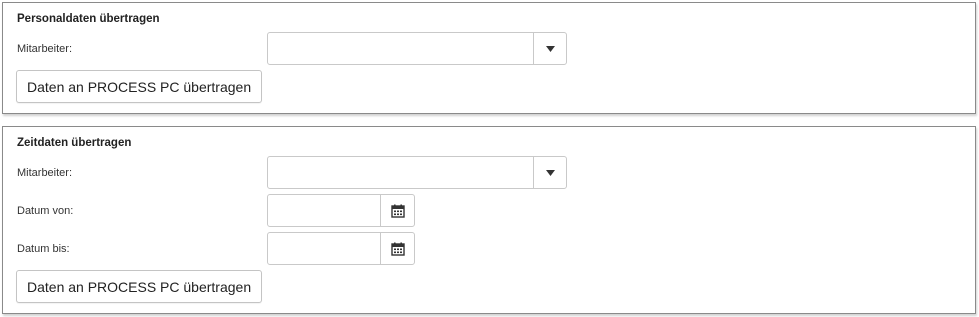 This screenshot has height=317, width=979. I want to click on personaldaten-submit-button: Daten an PROCESS PC übertragen, so click(139, 86).